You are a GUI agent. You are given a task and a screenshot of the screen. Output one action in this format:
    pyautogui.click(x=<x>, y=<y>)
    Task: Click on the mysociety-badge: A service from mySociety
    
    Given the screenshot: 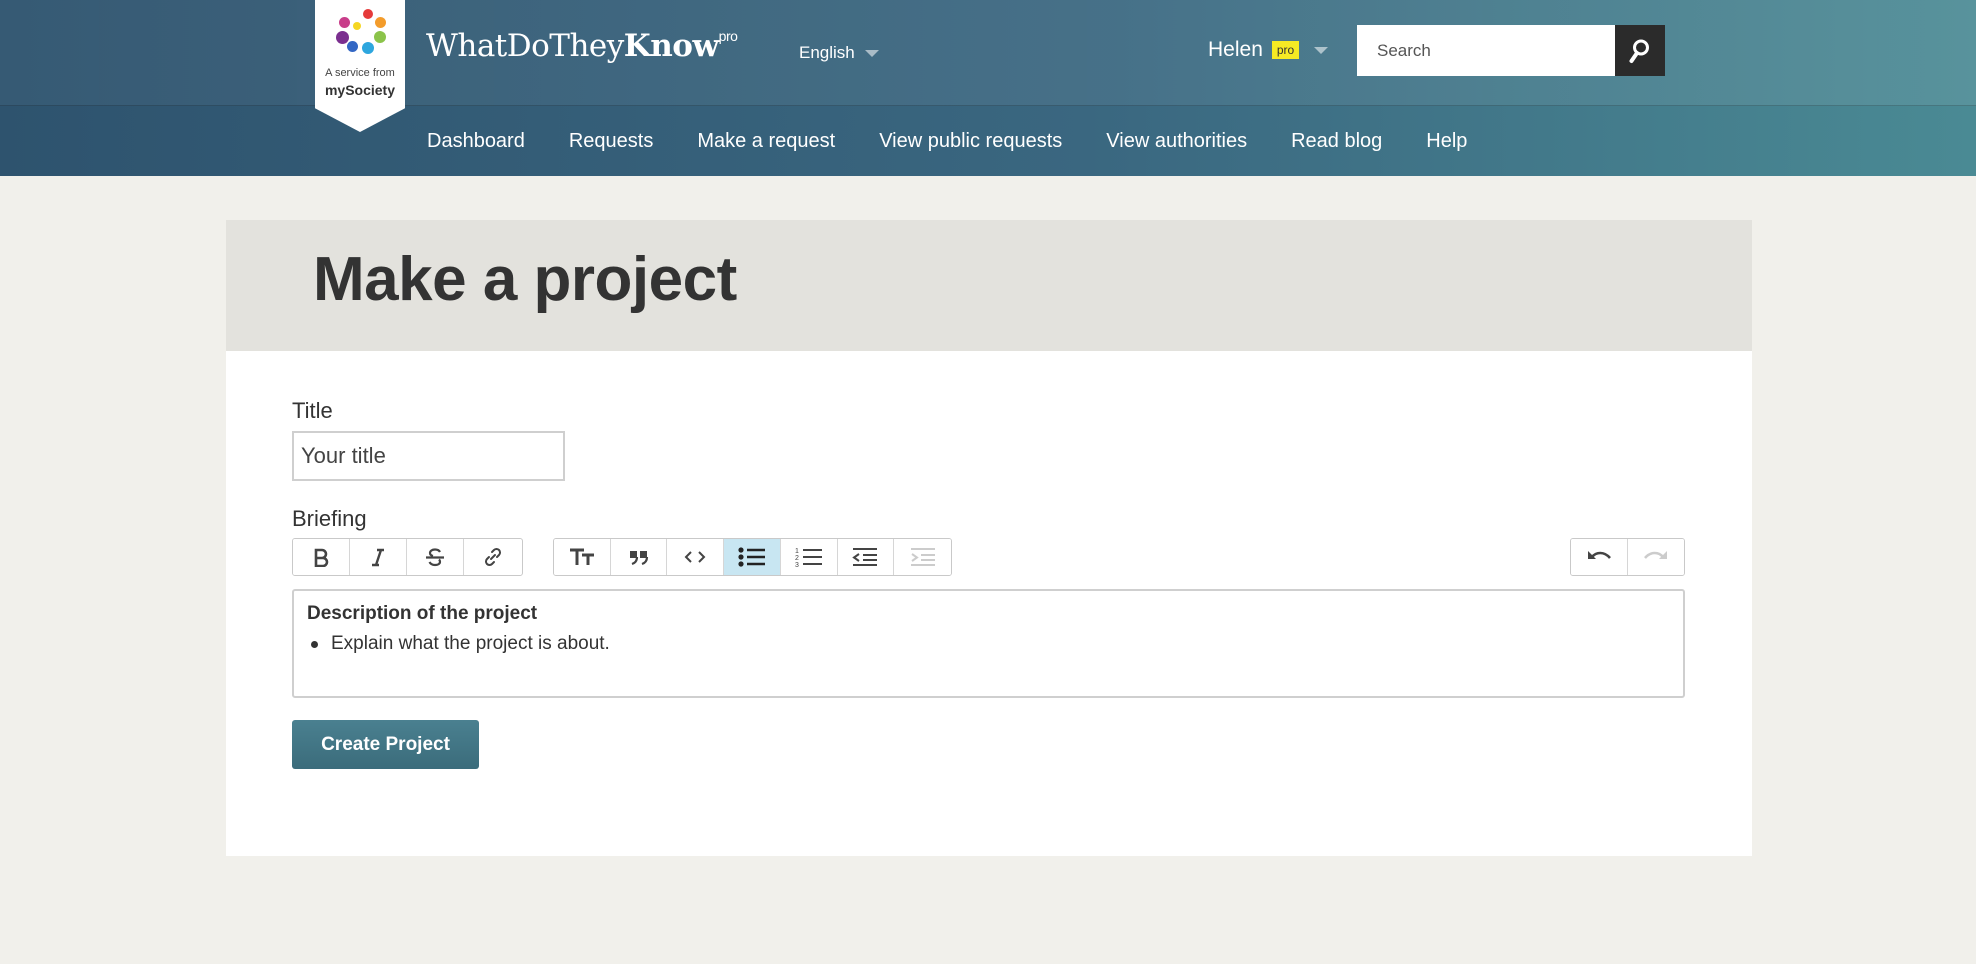 What is the action you would take?
    pyautogui.click(x=360, y=66)
    